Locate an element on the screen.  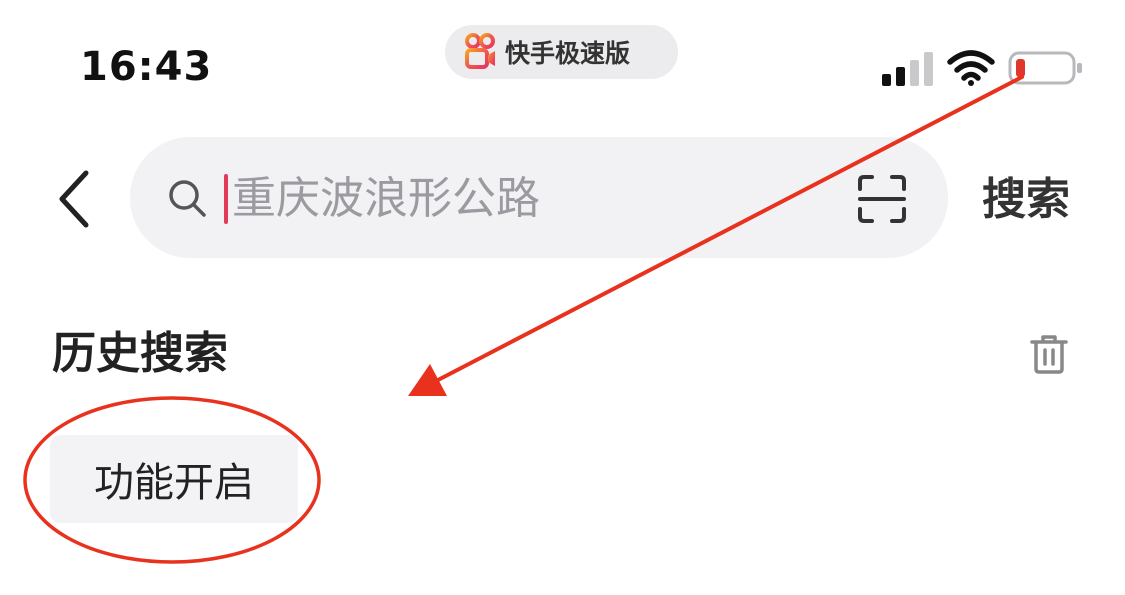
kuaishou-logo-icon is located at coordinates (480, 51).